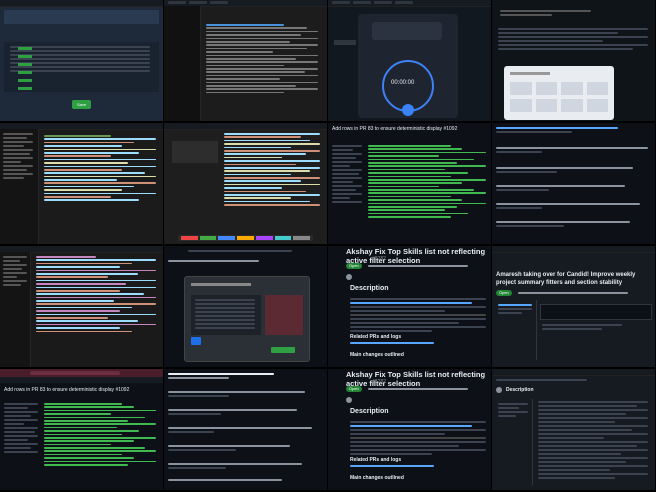  What do you see at coordinates (196, 341) in the screenshot?
I see `modal-confirm-button` at bounding box center [196, 341].